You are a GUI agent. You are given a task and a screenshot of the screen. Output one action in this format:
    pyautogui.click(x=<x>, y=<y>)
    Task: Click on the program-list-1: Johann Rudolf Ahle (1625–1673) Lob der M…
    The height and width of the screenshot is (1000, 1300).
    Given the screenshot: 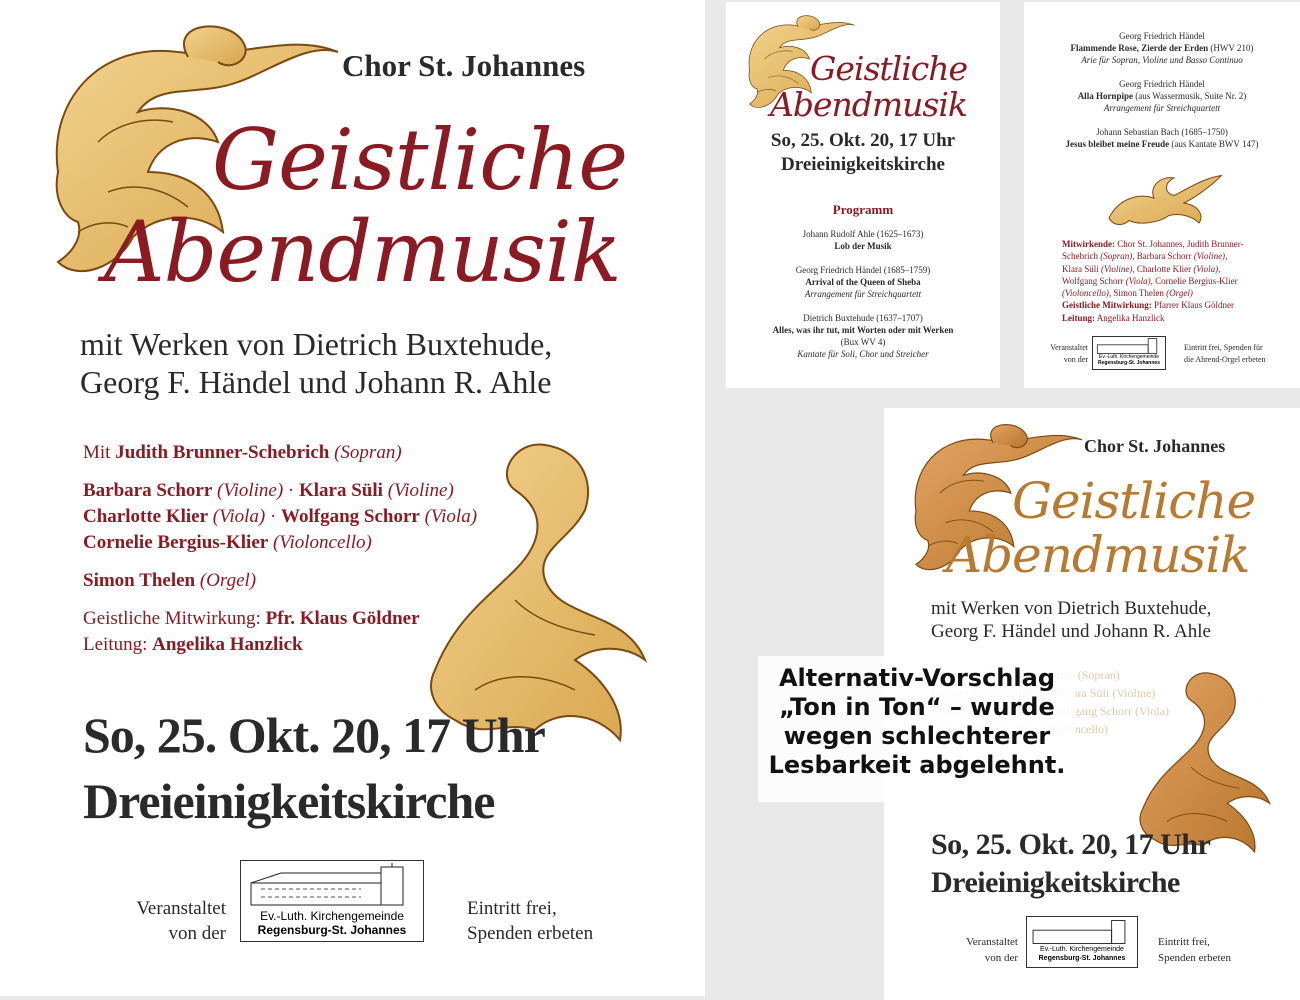 What is the action you would take?
    pyautogui.click(x=863, y=294)
    